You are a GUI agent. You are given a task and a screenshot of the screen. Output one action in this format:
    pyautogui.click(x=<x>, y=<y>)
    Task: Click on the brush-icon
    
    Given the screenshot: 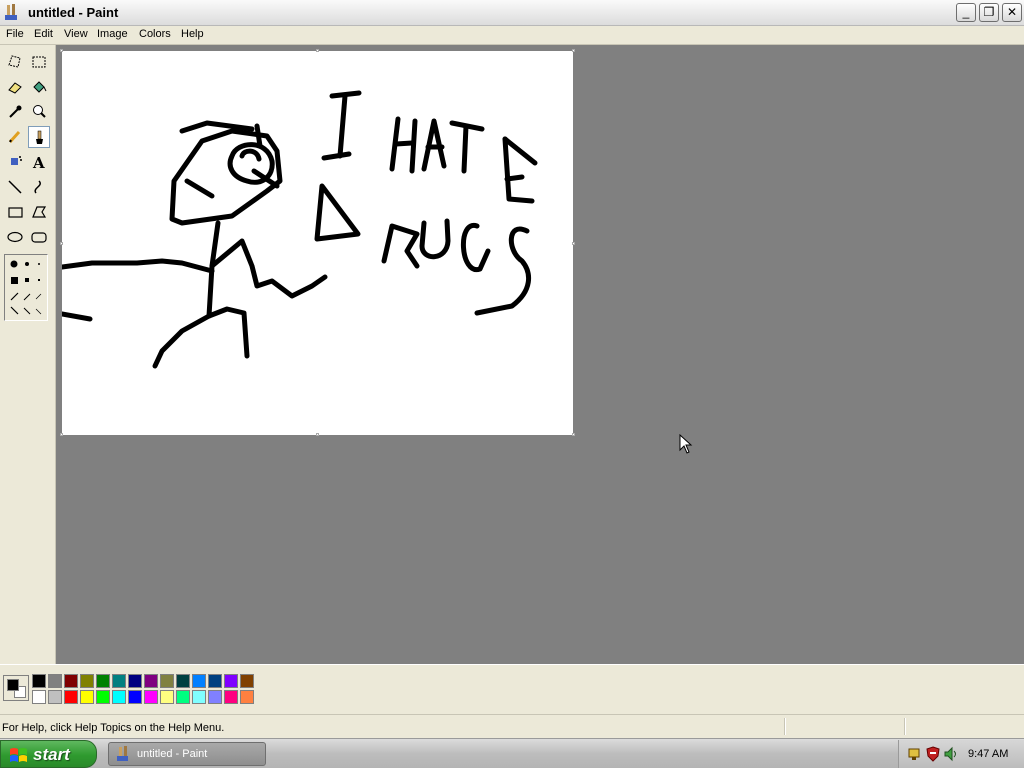 What is the action you would take?
    pyautogui.click(x=39, y=137)
    